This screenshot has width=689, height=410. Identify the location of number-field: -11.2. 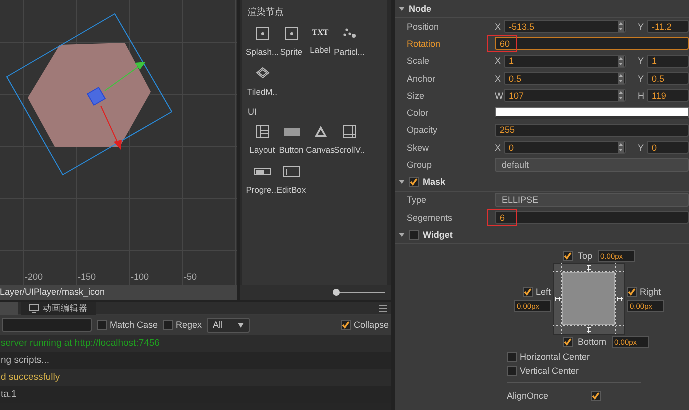
(668, 27).